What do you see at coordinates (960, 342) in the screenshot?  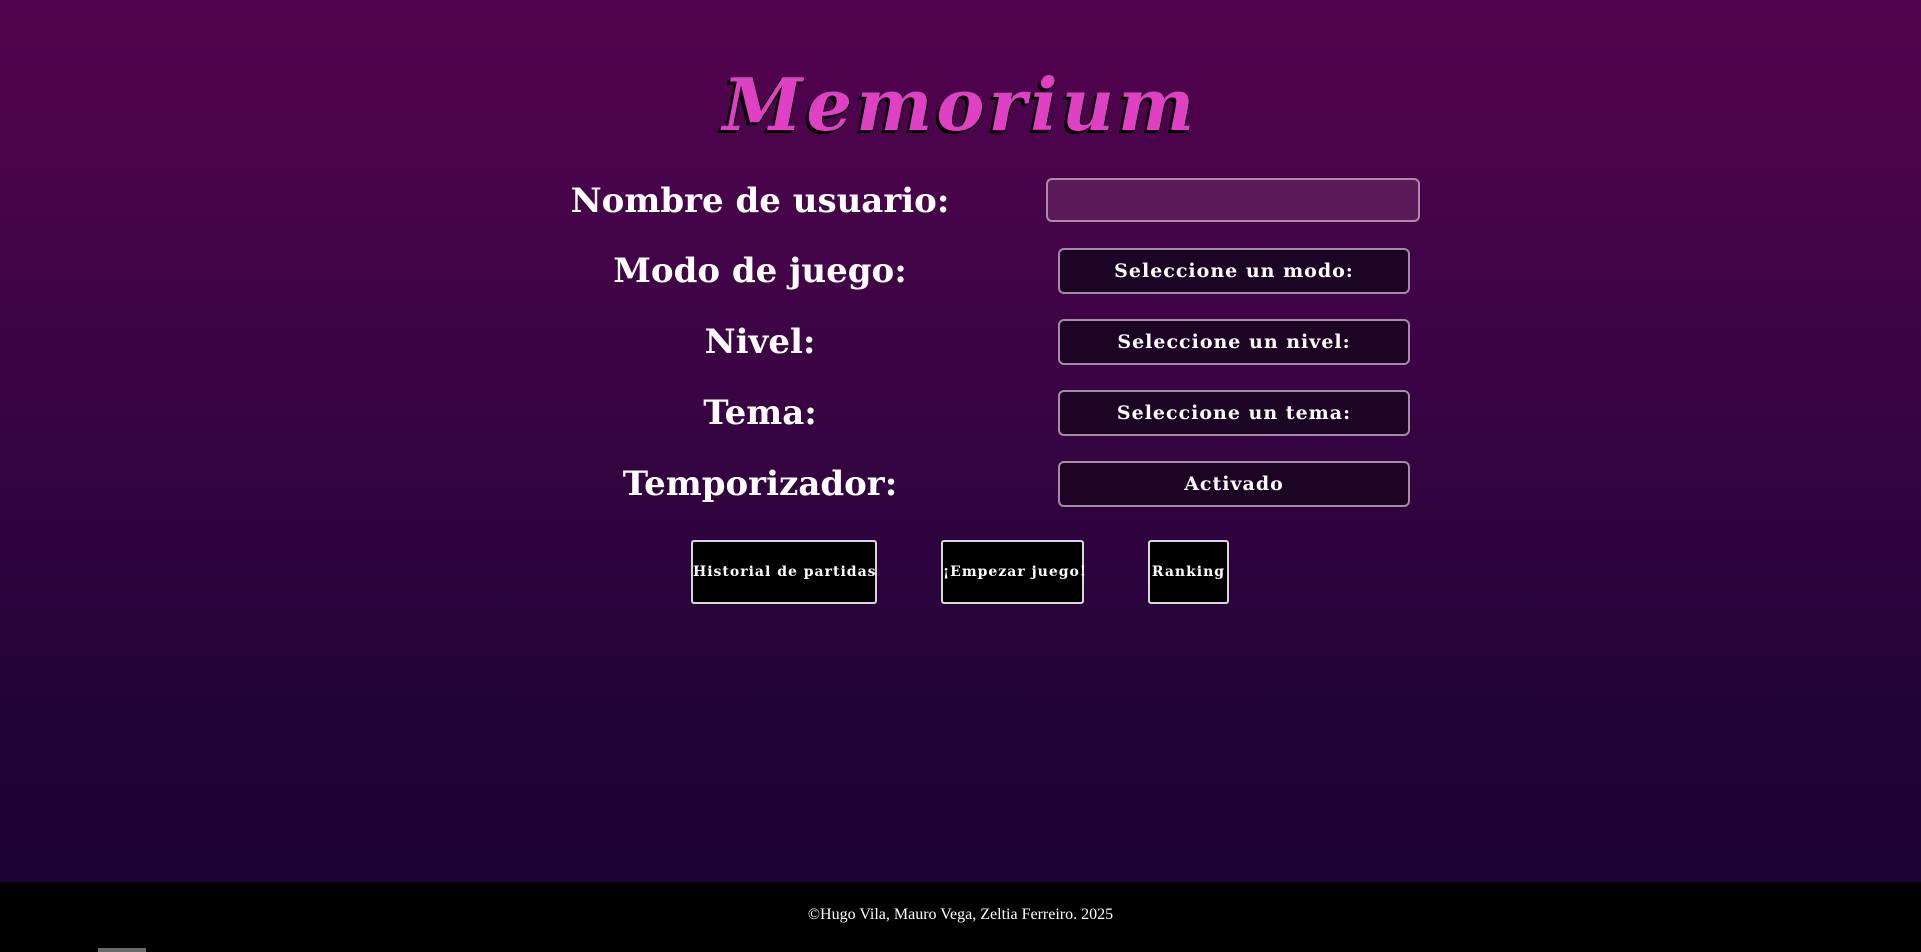 I see `level-row: Nivel: Seleccione un nivel:` at bounding box center [960, 342].